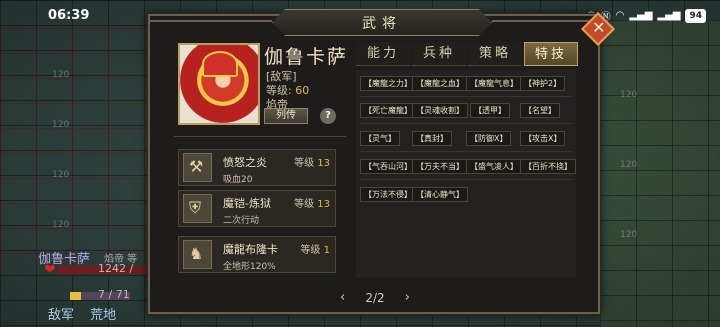  Describe the element at coordinates (388, 110) in the screenshot. I see `skill-chip: 【死亡魔龍】` at that location.